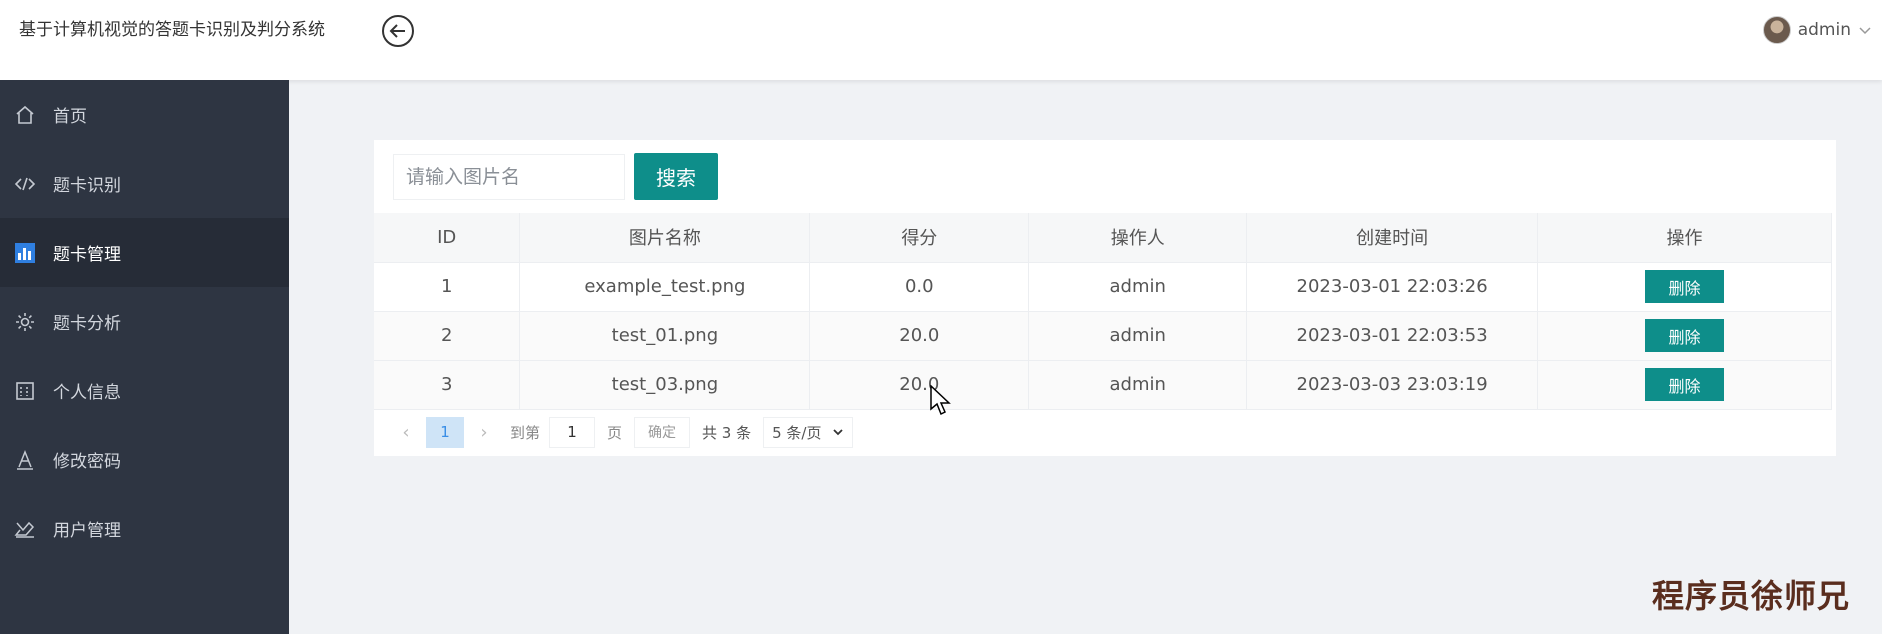 The height and width of the screenshot is (634, 1882). Describe the element at coordinates (940, 400) in the screenshot. I see `mouse-cursor-icon` at that location.